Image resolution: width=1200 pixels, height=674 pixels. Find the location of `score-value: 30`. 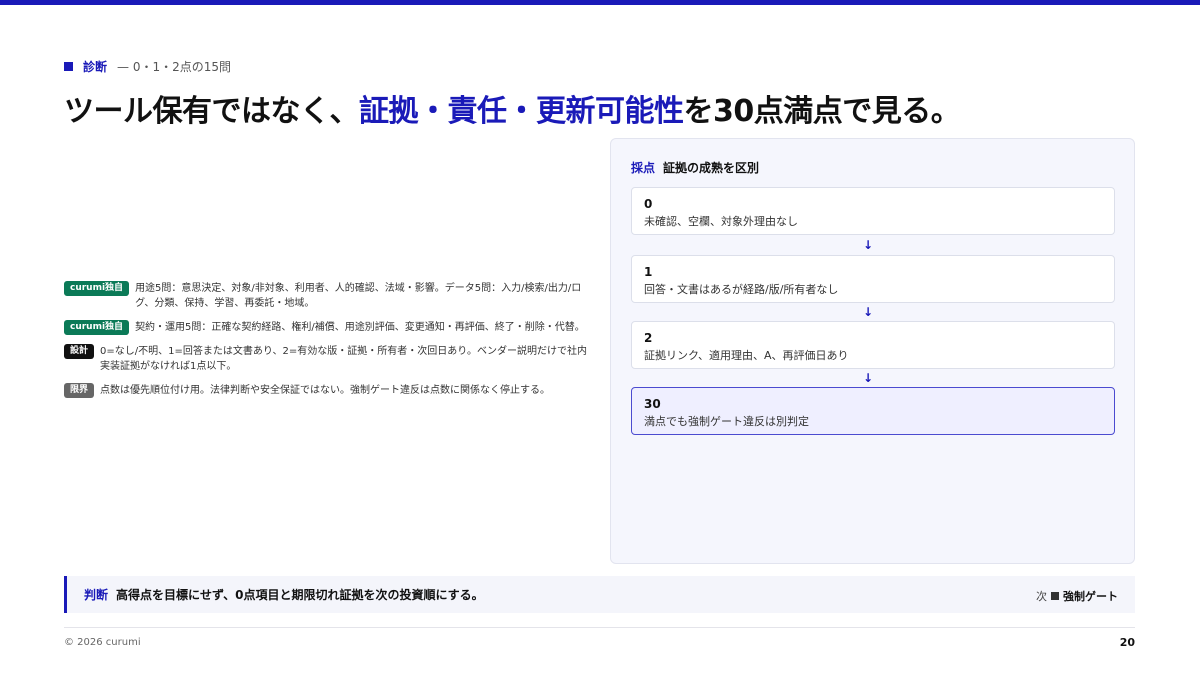

score-value: 30 is located at coordinates (652, 404).